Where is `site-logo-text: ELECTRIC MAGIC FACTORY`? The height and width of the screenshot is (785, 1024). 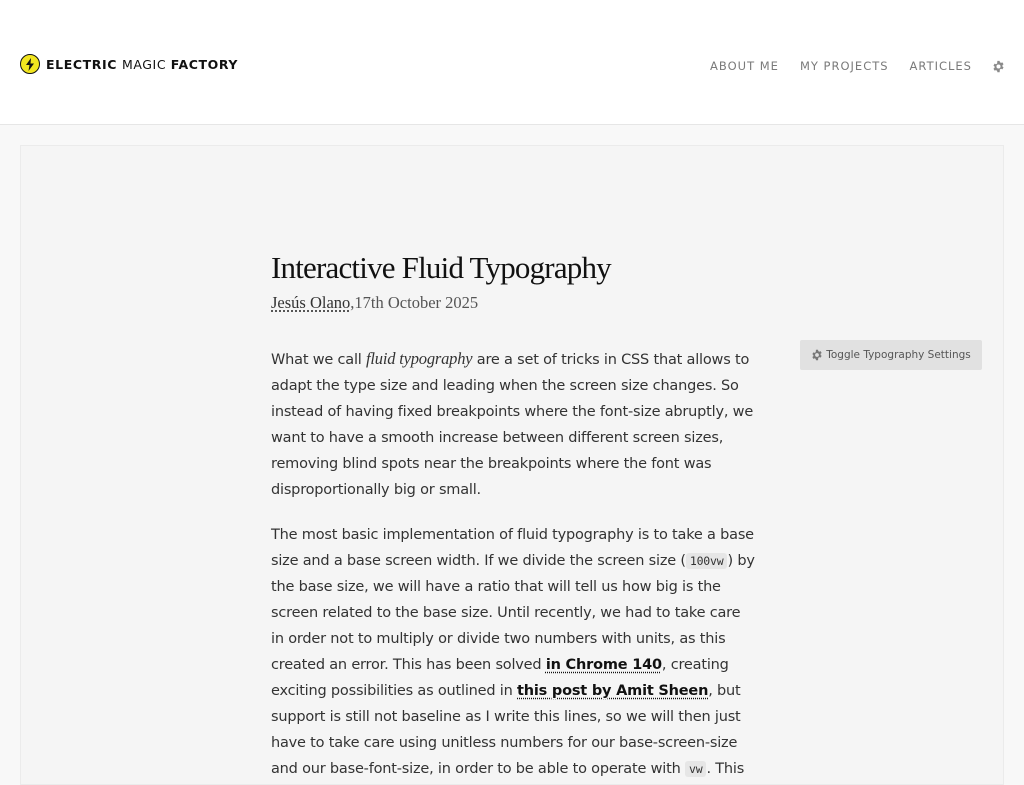
site-logo-text: ELECTRIC MAGIC FACTORY is located at coordinates (142, 64).